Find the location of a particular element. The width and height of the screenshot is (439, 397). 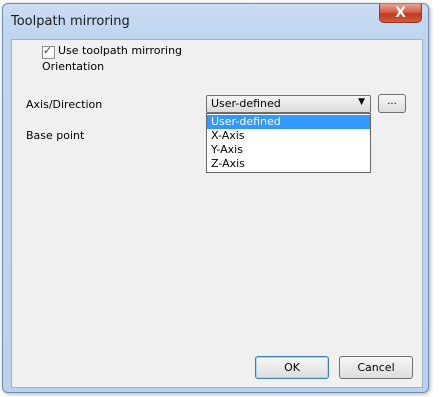

use-mirroring-label: Use toolpath mirroring is located at coordinates (120, 50).